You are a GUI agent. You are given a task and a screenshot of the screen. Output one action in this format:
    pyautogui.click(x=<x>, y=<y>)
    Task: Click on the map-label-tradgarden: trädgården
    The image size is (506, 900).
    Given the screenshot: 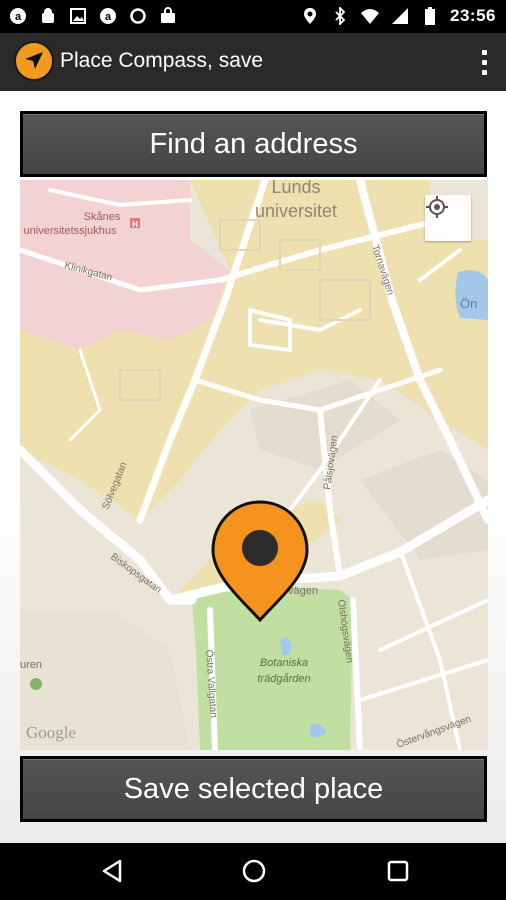 What is the action you would take?
    pyautogui.click(x=283, y=679)
    